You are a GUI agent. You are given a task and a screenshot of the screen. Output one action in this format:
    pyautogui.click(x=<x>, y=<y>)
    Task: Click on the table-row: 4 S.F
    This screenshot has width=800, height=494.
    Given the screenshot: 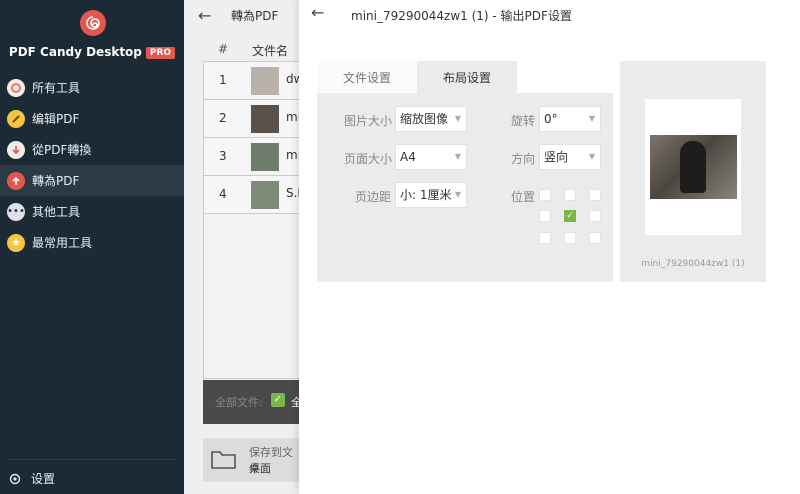 What is the action you would take?
    pyautogui.click(x=254, y=195)
    